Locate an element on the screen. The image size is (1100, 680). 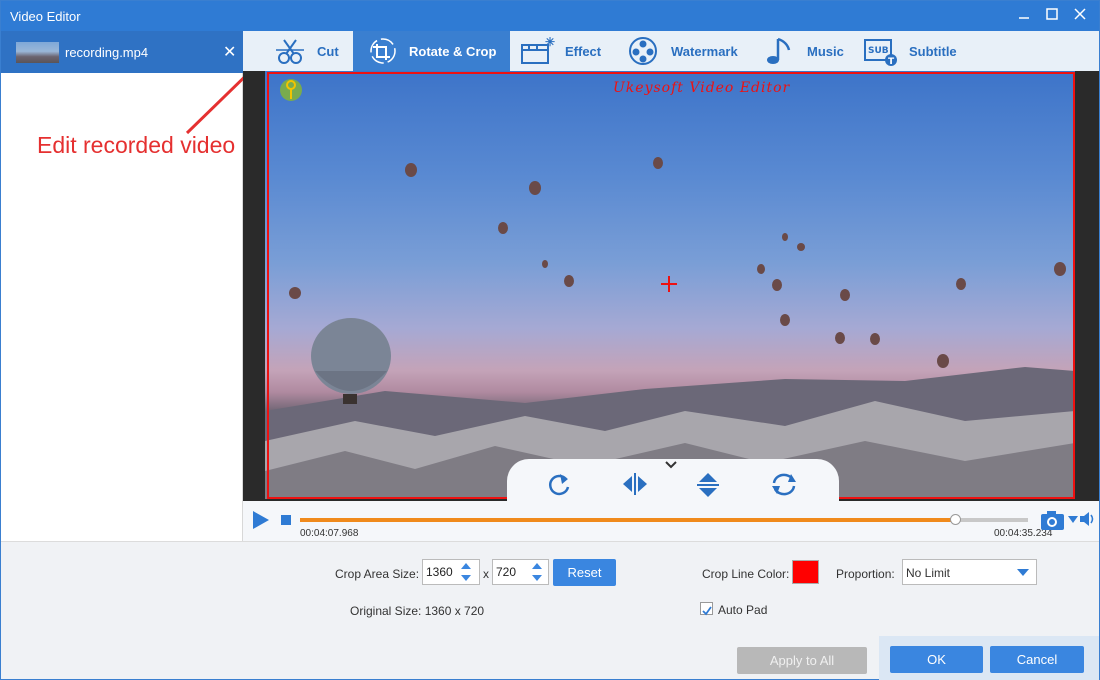
tab-rotate-crop: Rotate & Crop is located at coordinates (431, 51).